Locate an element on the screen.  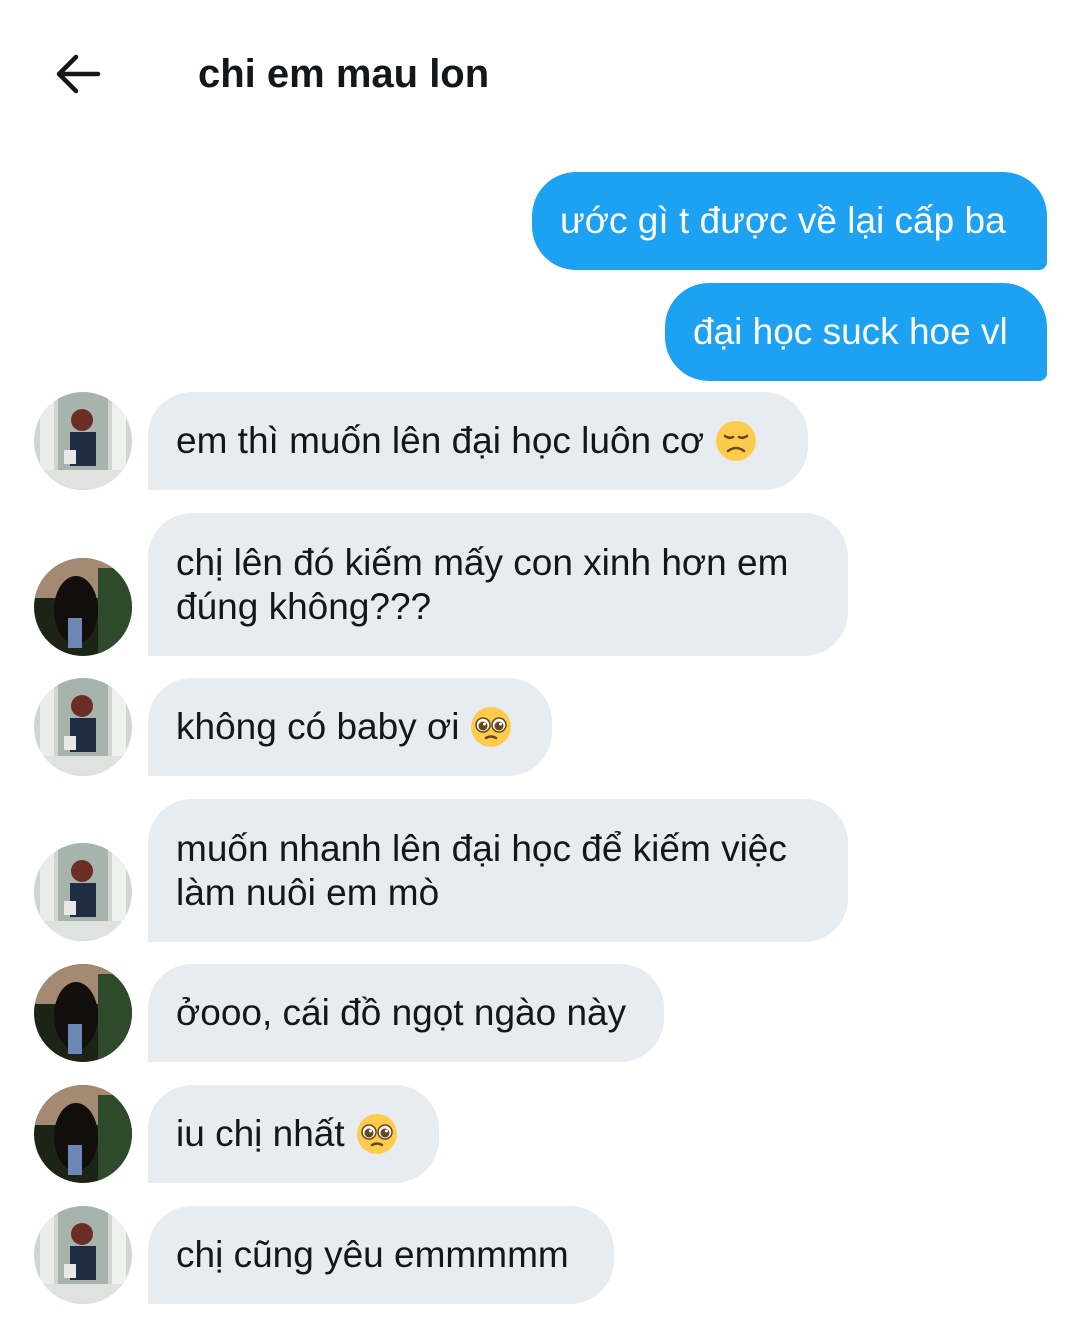
message-text: không có baby ơi is located at coordinates (318, 726).